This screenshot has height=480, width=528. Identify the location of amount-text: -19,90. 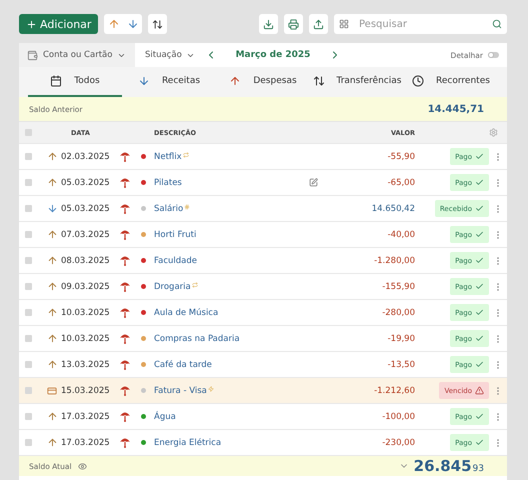
(401, 339).